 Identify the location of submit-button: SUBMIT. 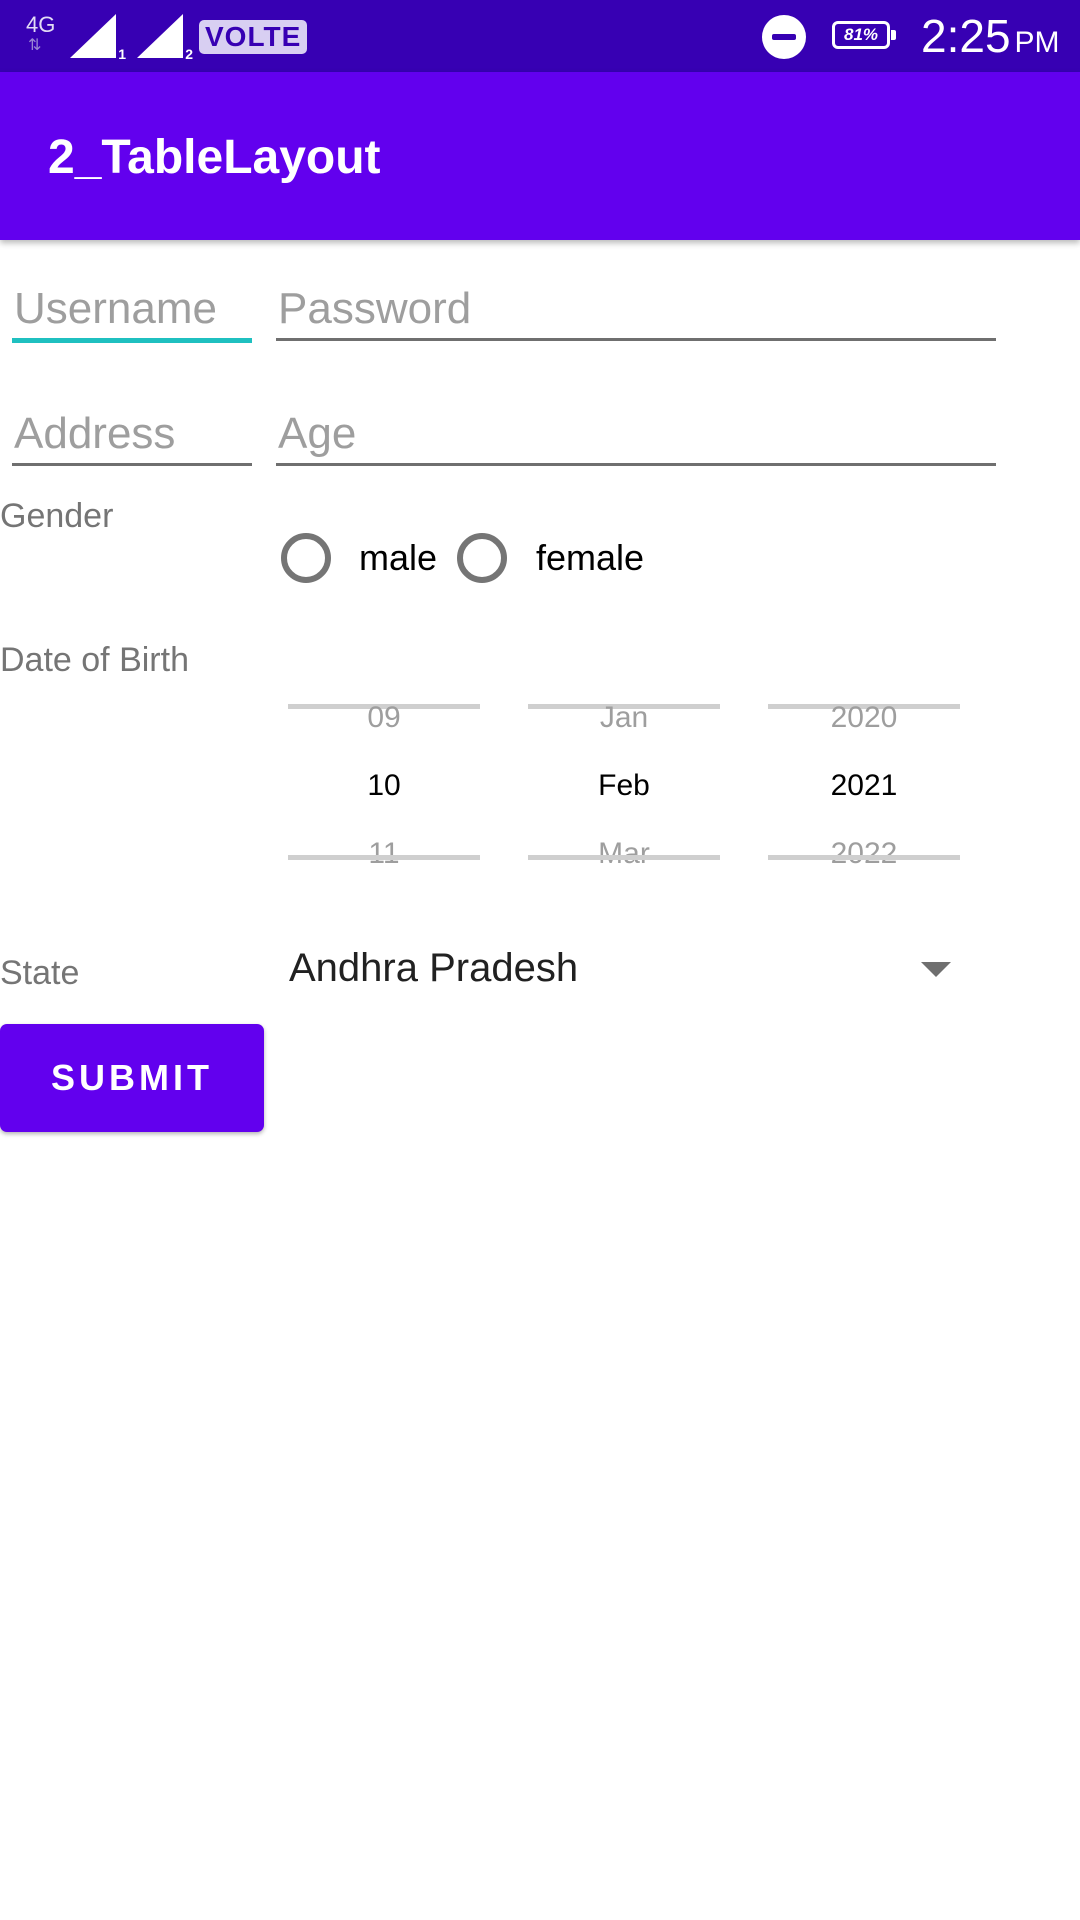
(132, 1078).